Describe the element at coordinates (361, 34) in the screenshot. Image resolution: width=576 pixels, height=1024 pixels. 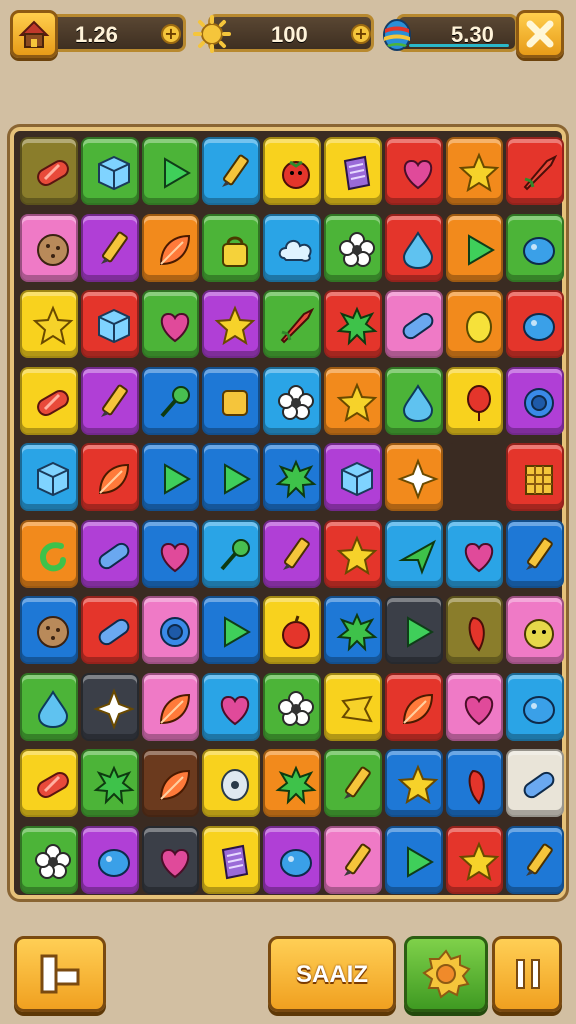
I see `add-coins-button: +` at that location.